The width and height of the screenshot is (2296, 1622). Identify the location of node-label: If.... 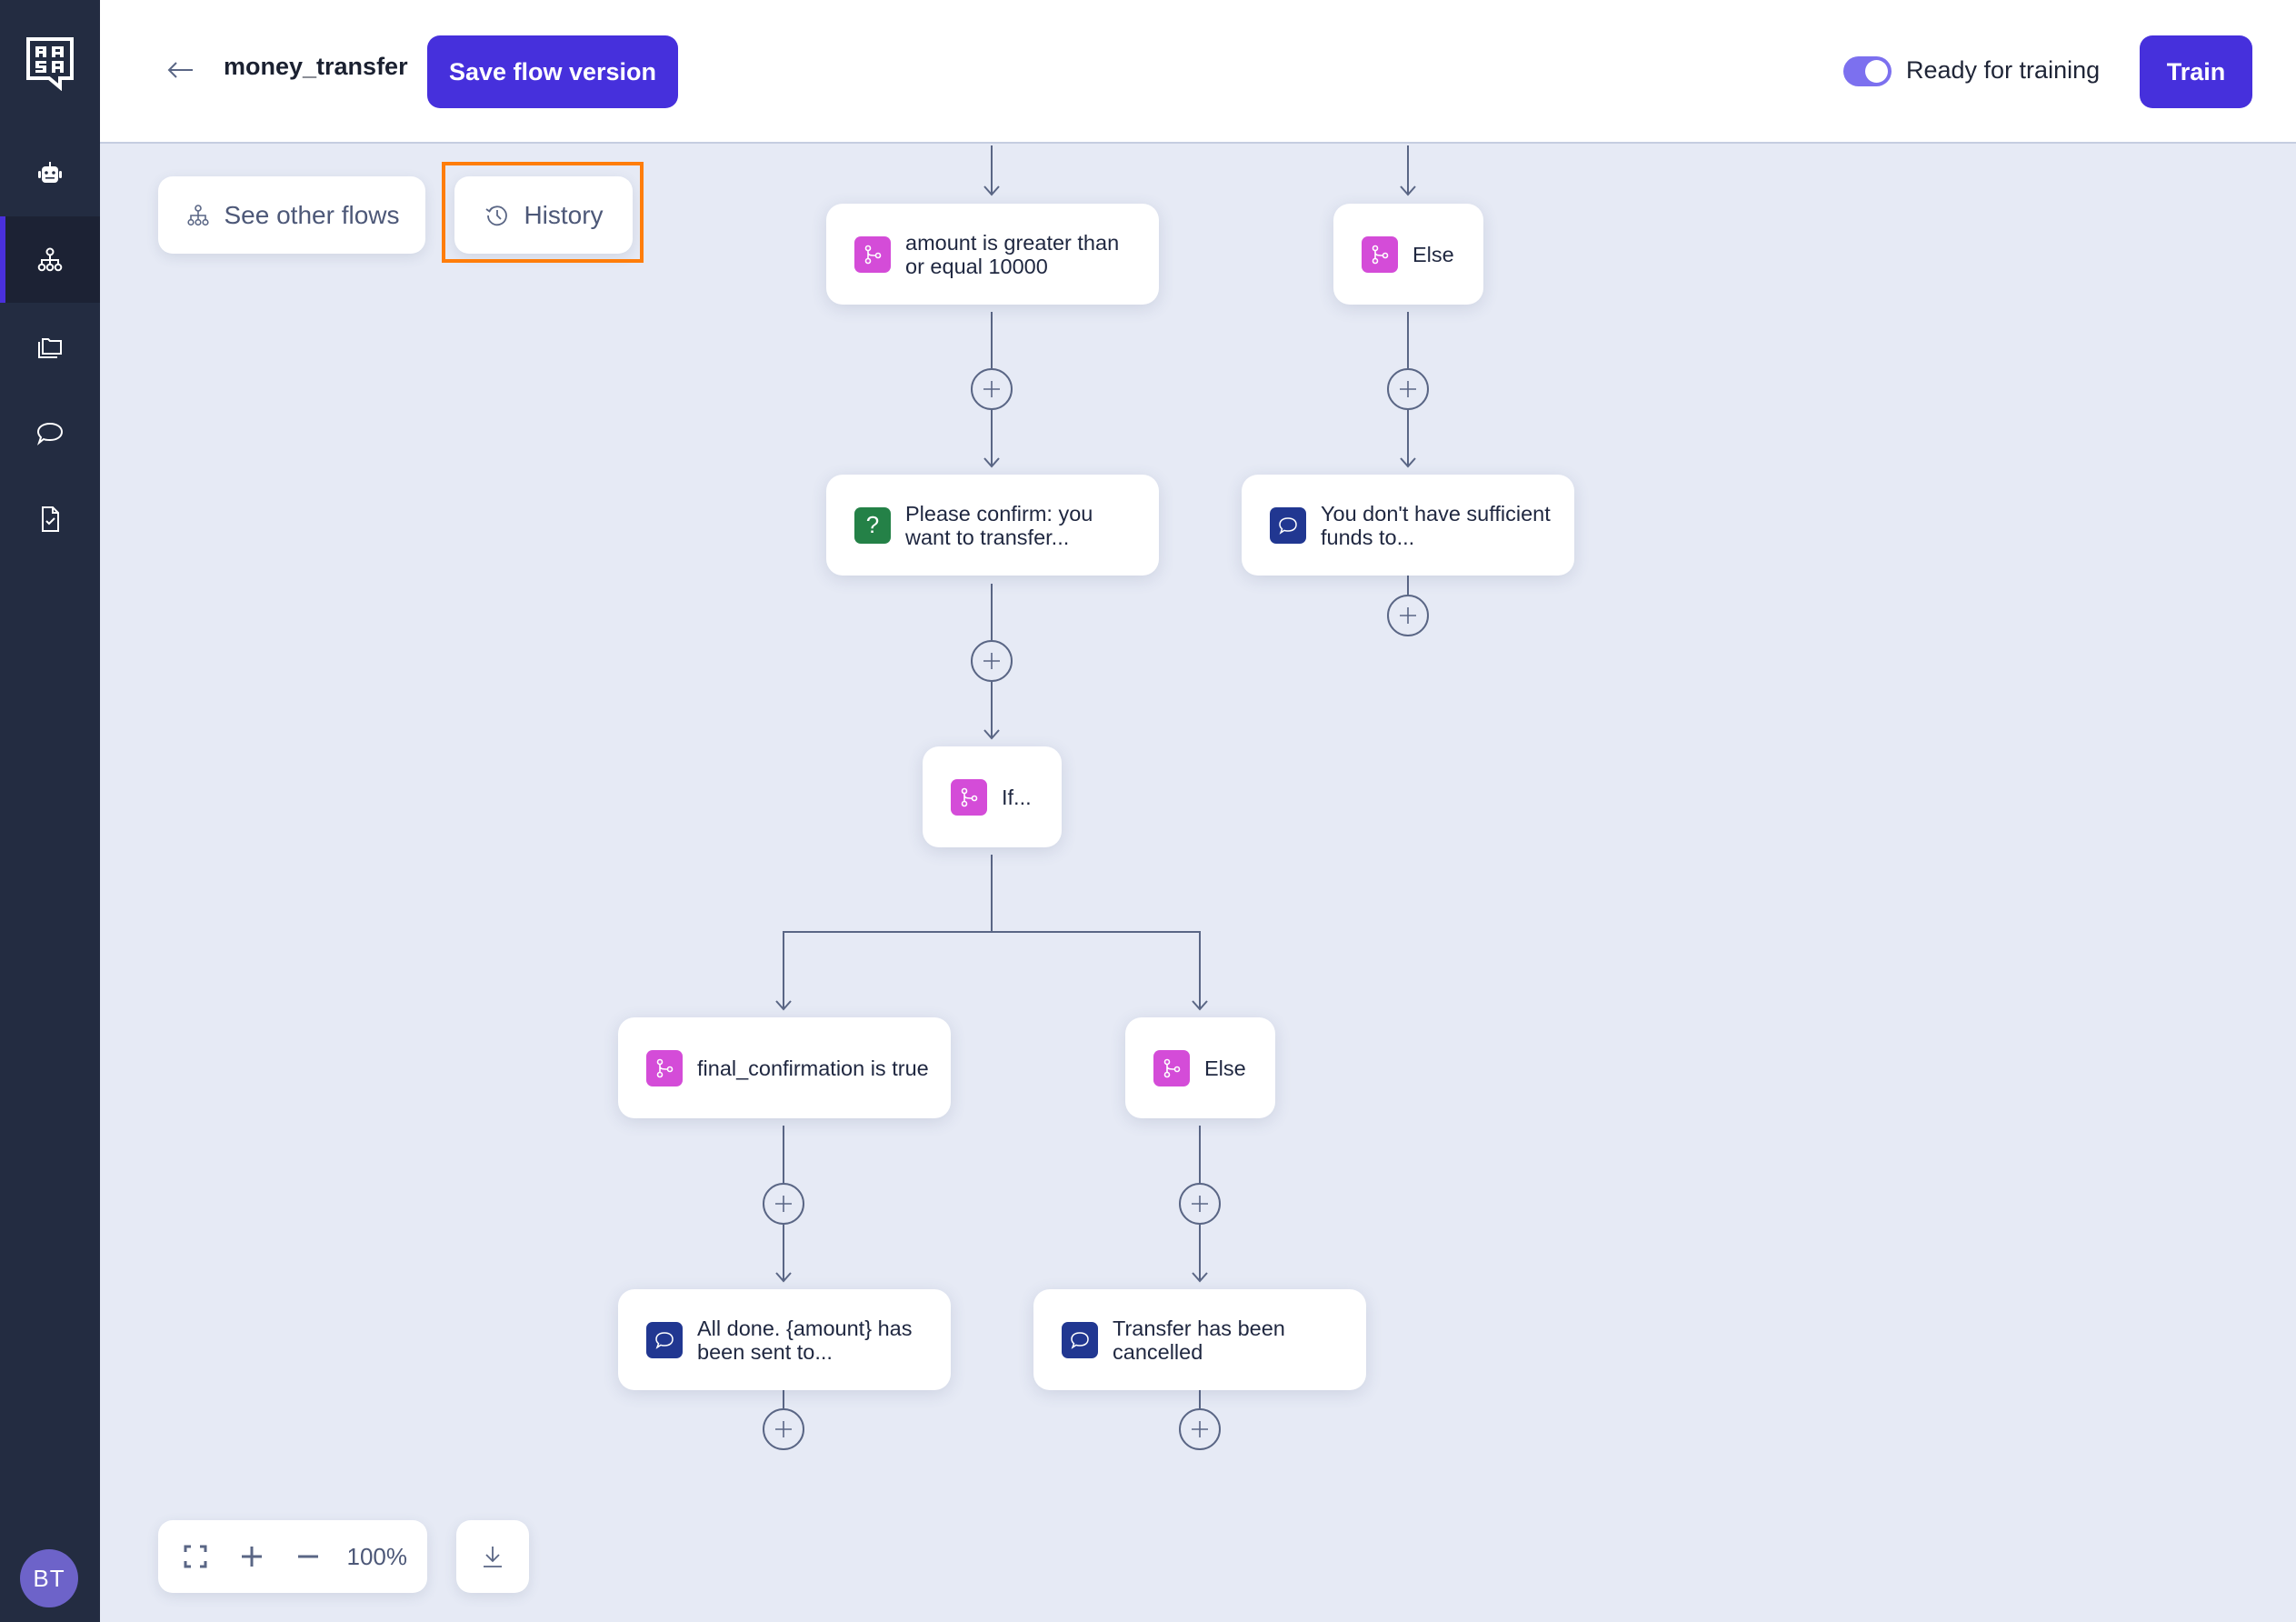
(1017, 797).